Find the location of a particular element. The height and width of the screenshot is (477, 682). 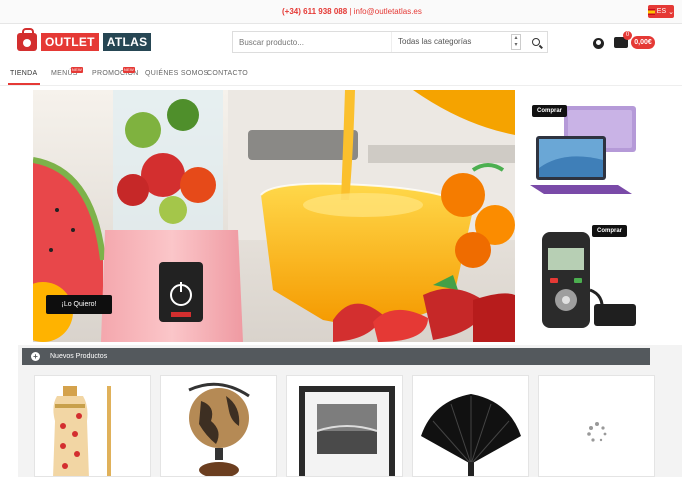

language-selector: ES ⌄ is located at coordinates (661, 11).